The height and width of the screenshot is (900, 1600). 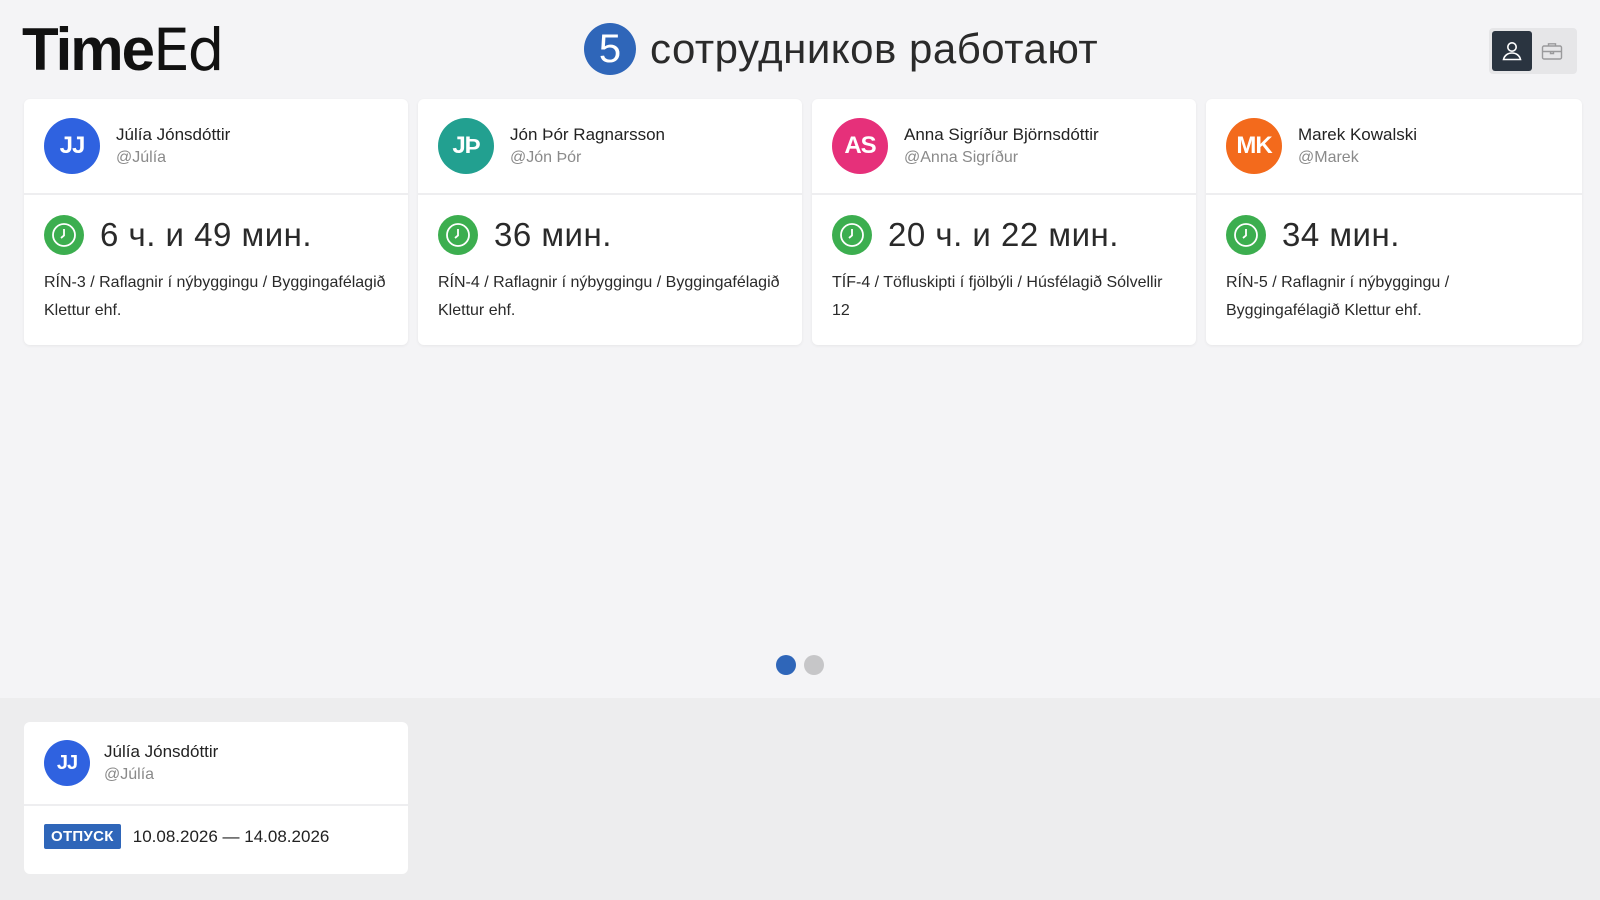 I want to click on leave-card-header: JJ Júlía Jónsdóttir @Júlía, so click(x=216, y=764).